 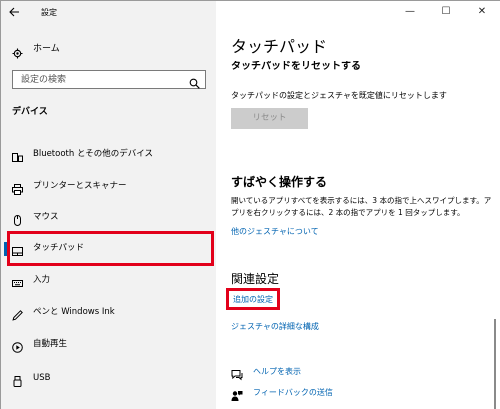 I want to click on sidebar-item-label: 自動再生, so click(x=50, y=344).